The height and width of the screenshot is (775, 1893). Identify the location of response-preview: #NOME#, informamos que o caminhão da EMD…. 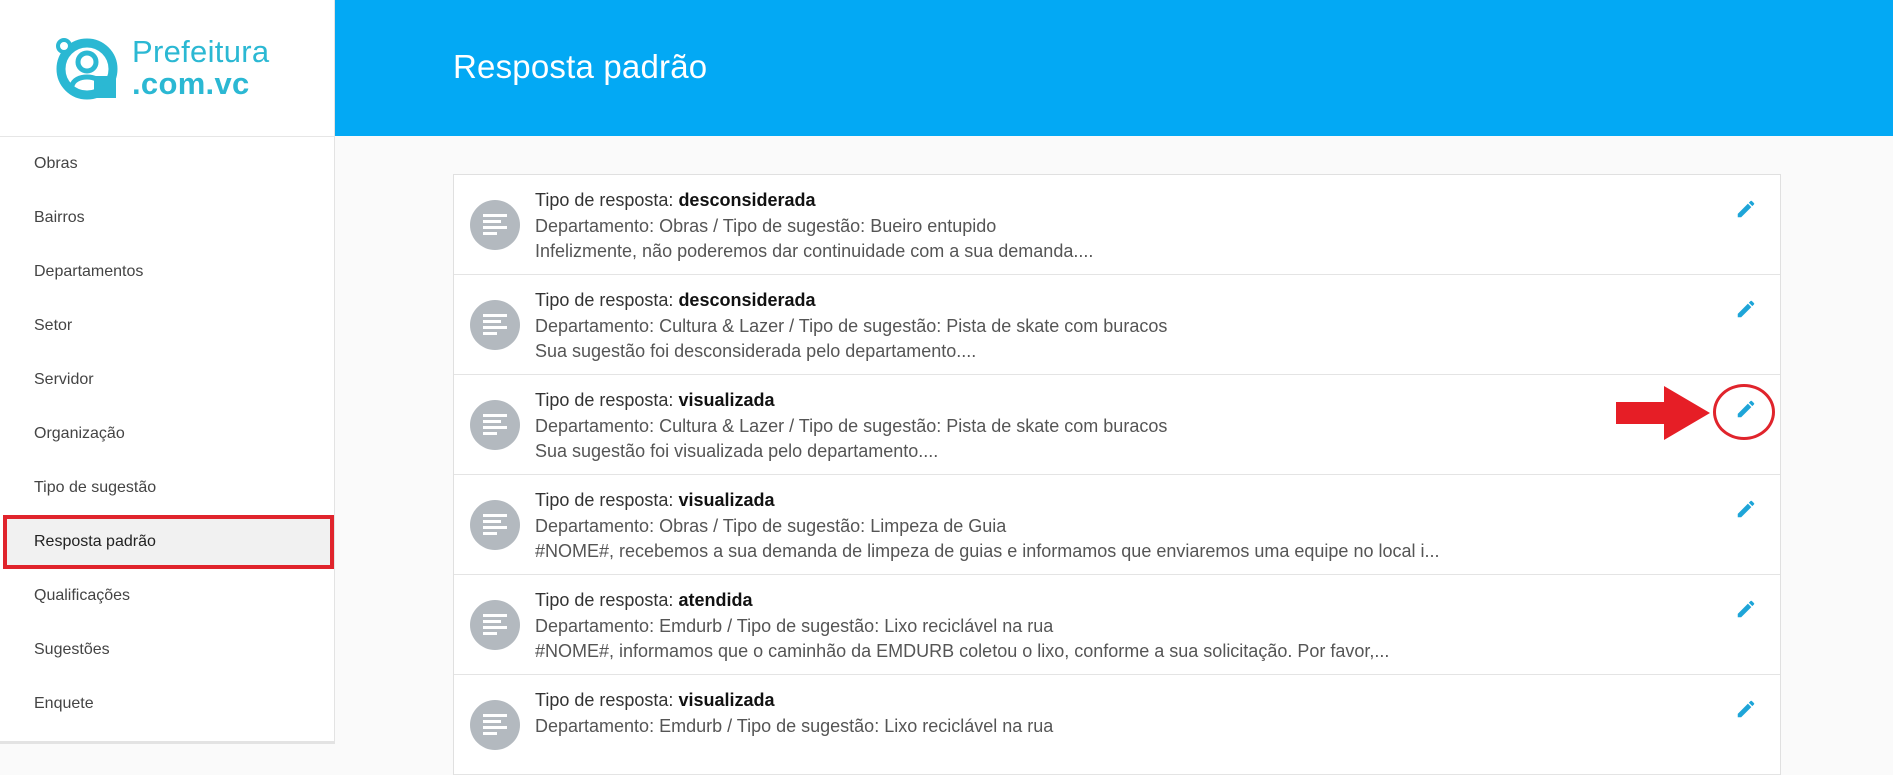
(962, 651).